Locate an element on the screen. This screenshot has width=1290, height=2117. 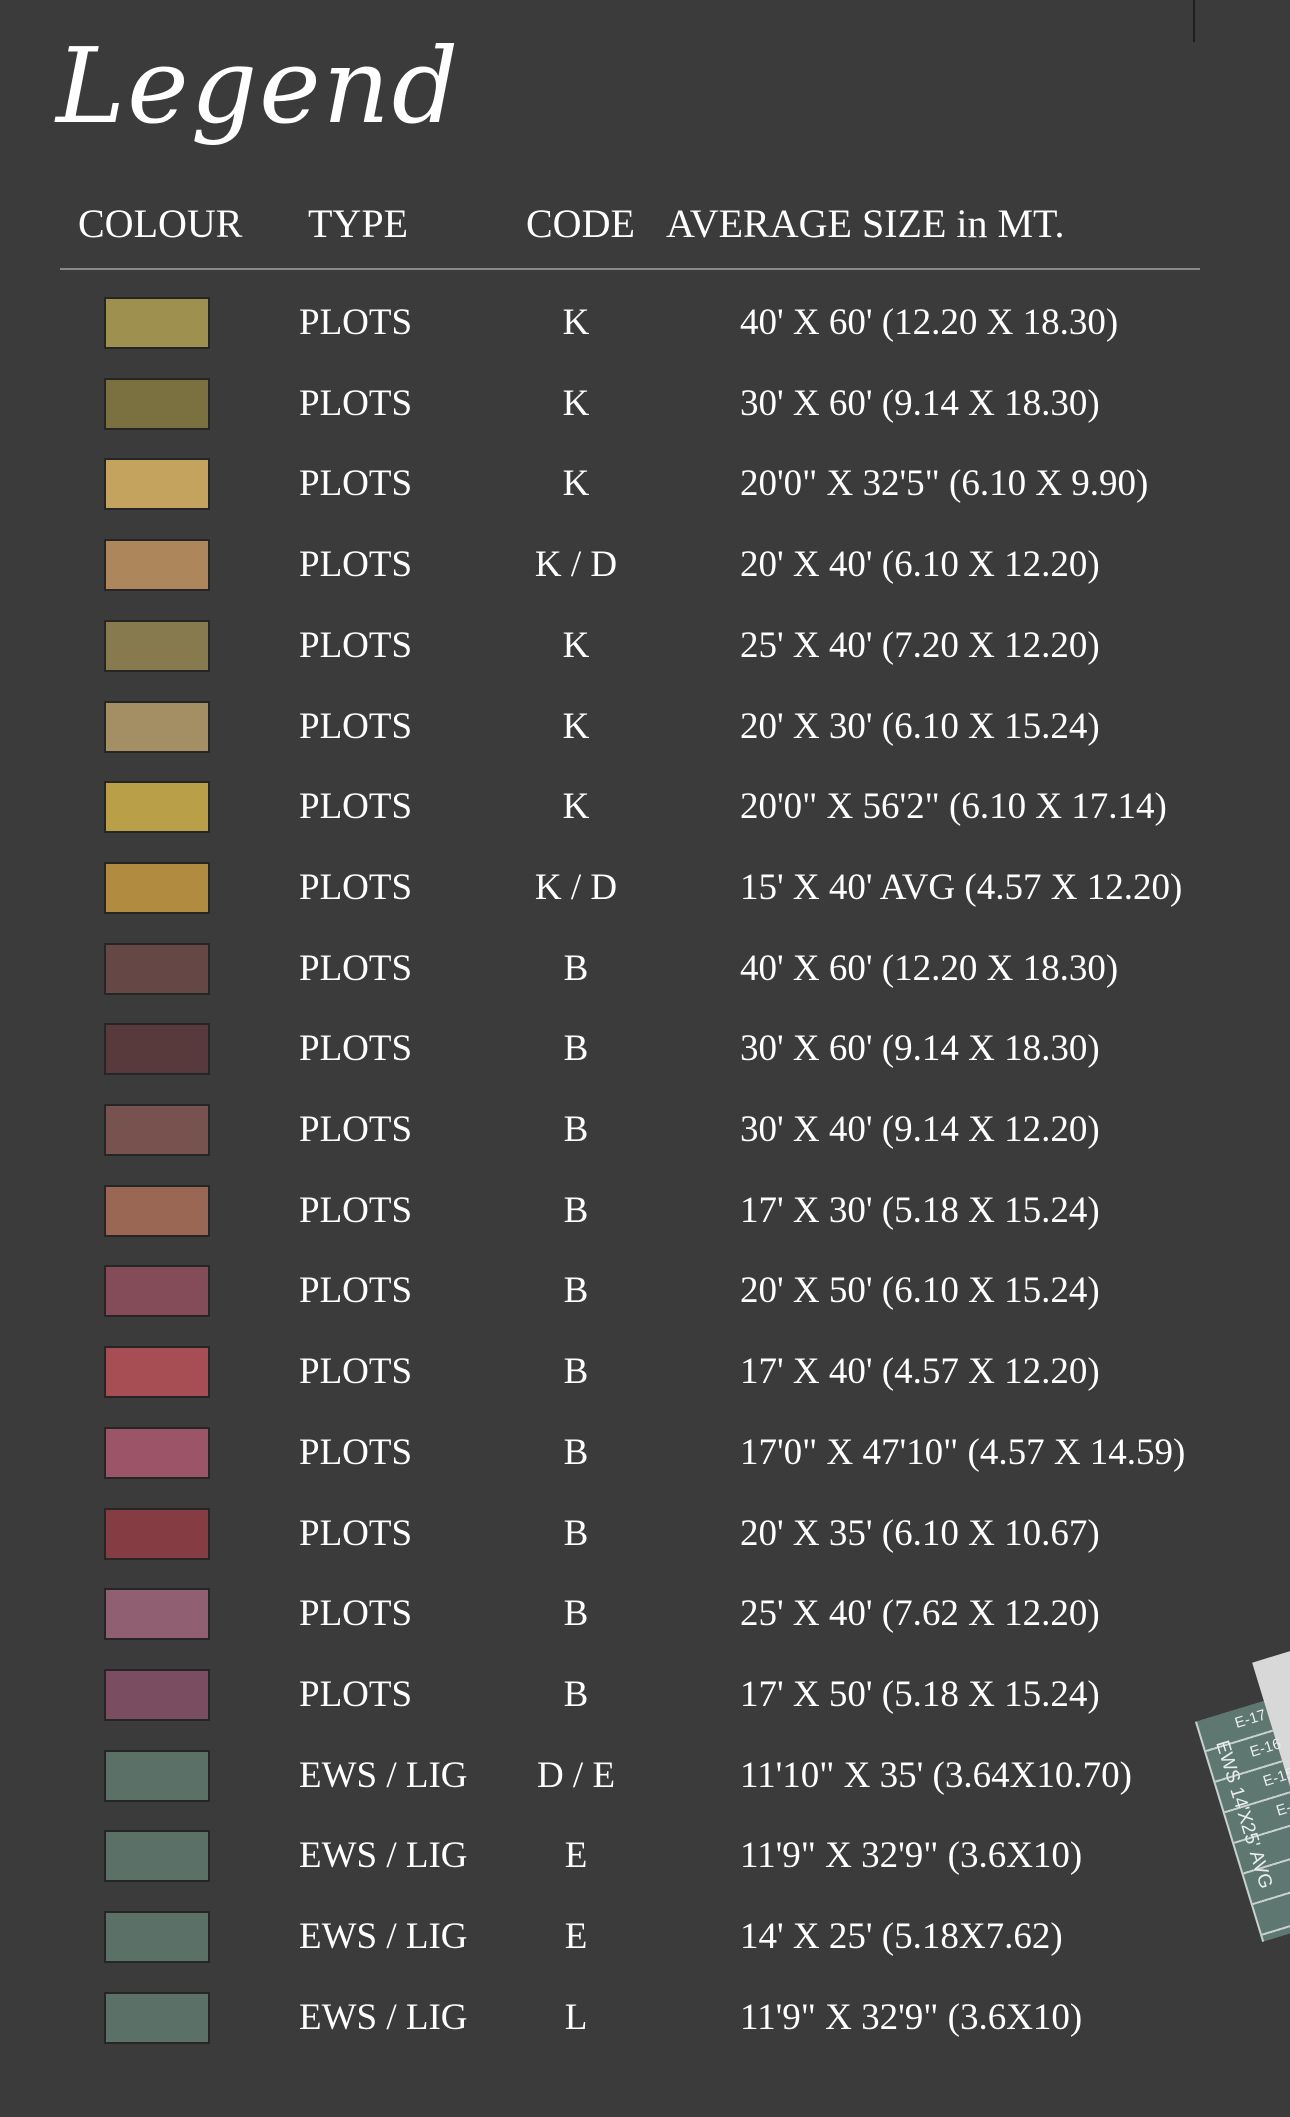
legend-row: PLOTS K 20'0" X 32'5" (6.10 X 9.90) is located at coordinates (645, 498).